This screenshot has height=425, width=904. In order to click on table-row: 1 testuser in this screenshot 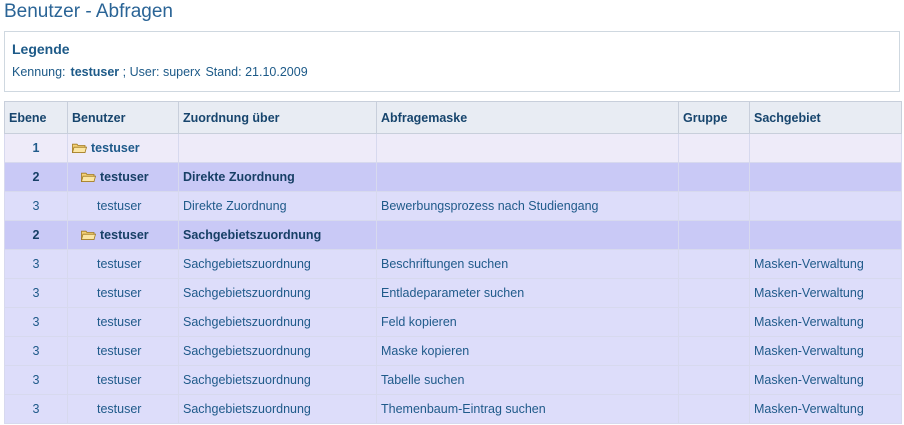, I will do `click(453, 148)`.